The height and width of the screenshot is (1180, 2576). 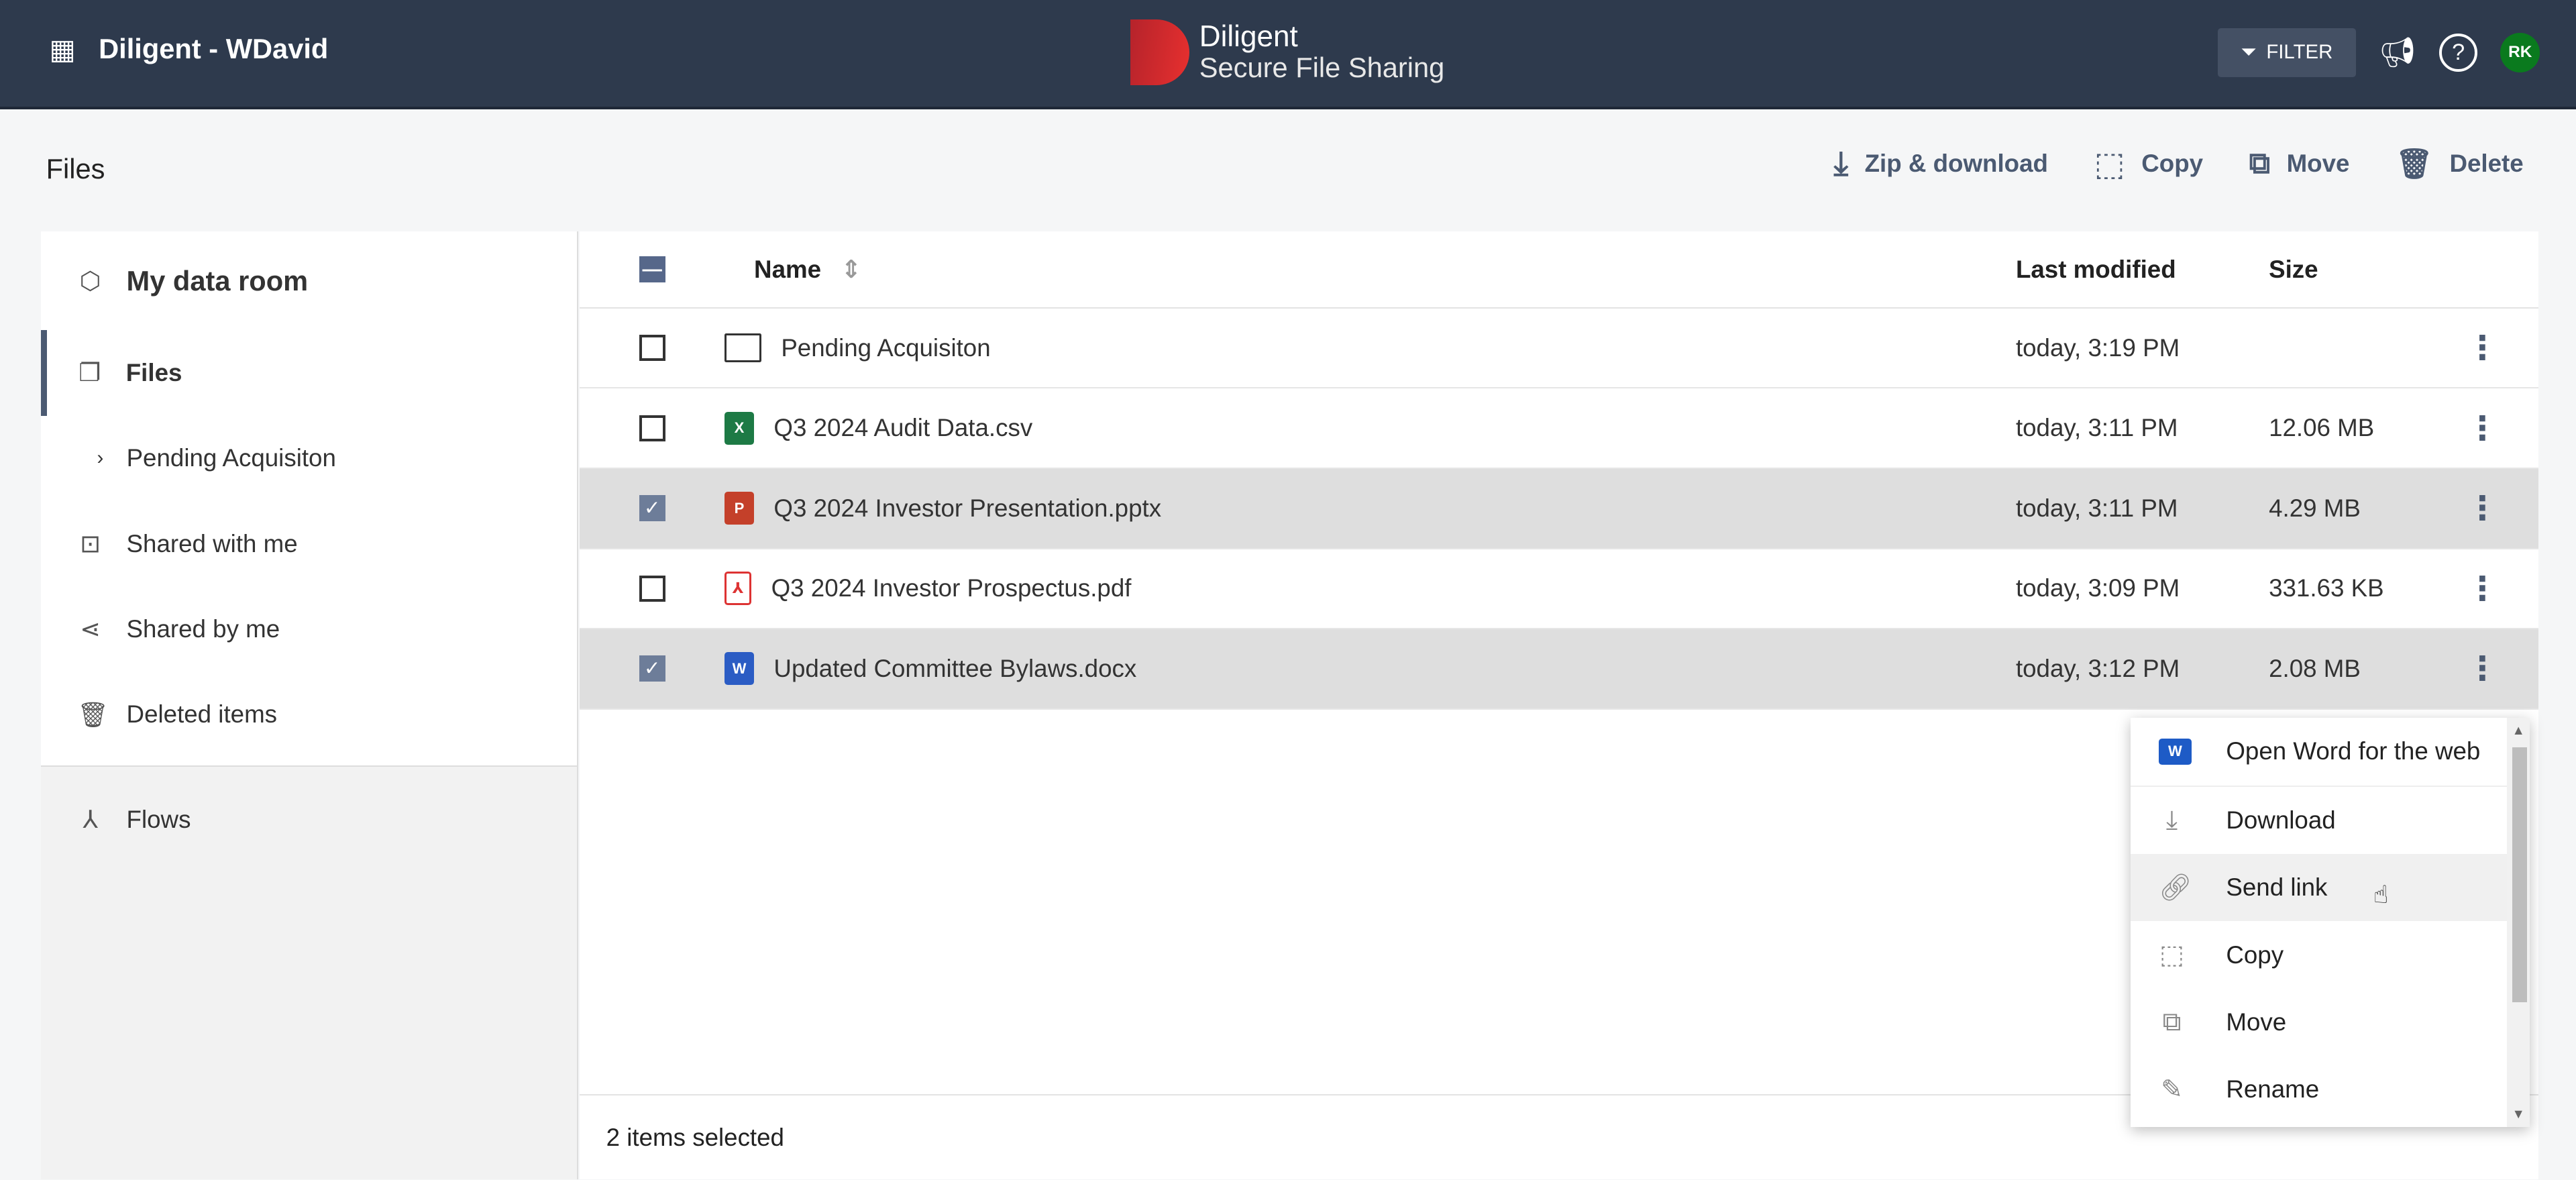 I want to click on org-switcher: ▦ Diligent - WDavid, so click(x=188, y=49).